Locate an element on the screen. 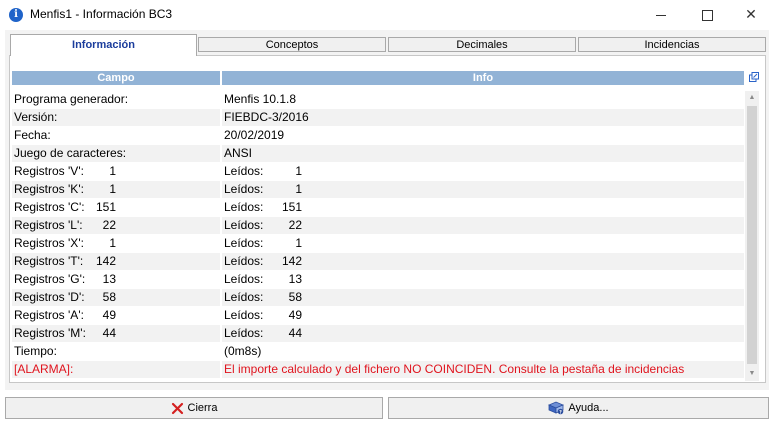  campo-cell: Versión: is located at coordinates (116, 117).